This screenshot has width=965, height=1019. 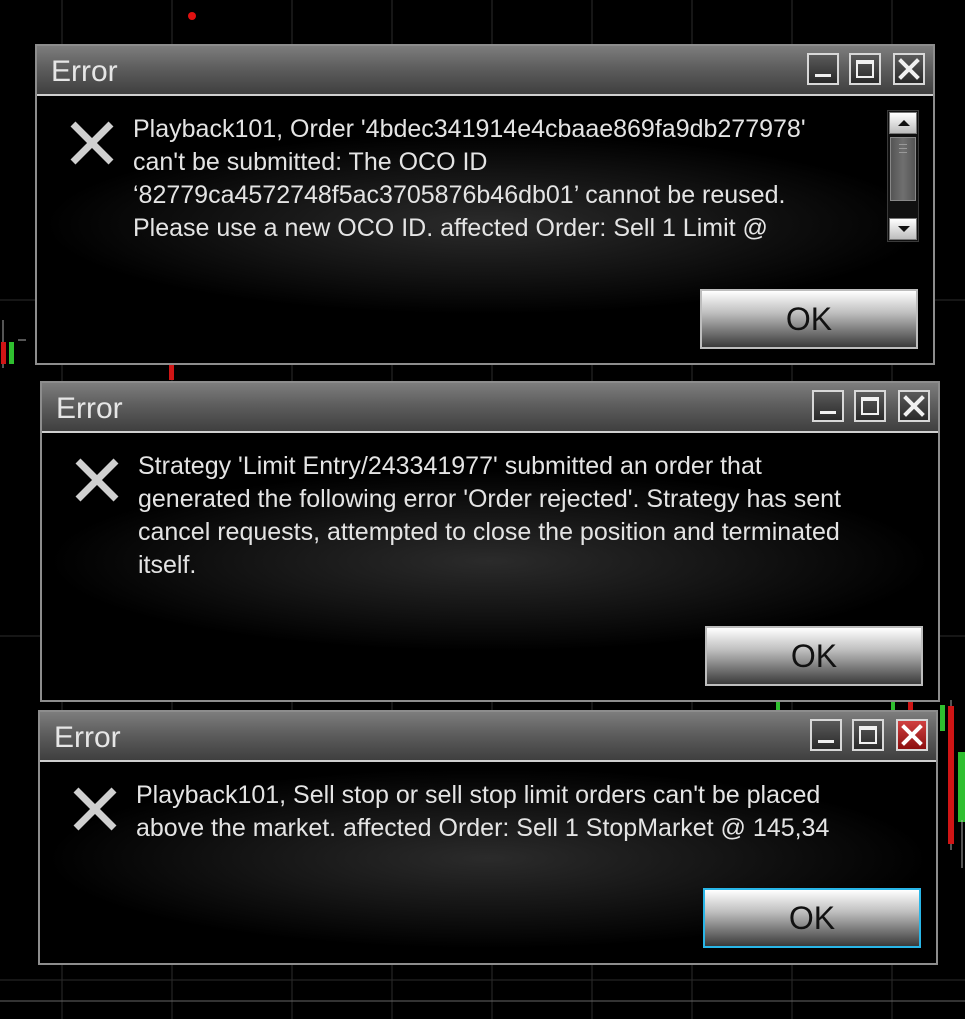 I want to click on scroll-up-arrow-icon, so click(x=904, y=123).